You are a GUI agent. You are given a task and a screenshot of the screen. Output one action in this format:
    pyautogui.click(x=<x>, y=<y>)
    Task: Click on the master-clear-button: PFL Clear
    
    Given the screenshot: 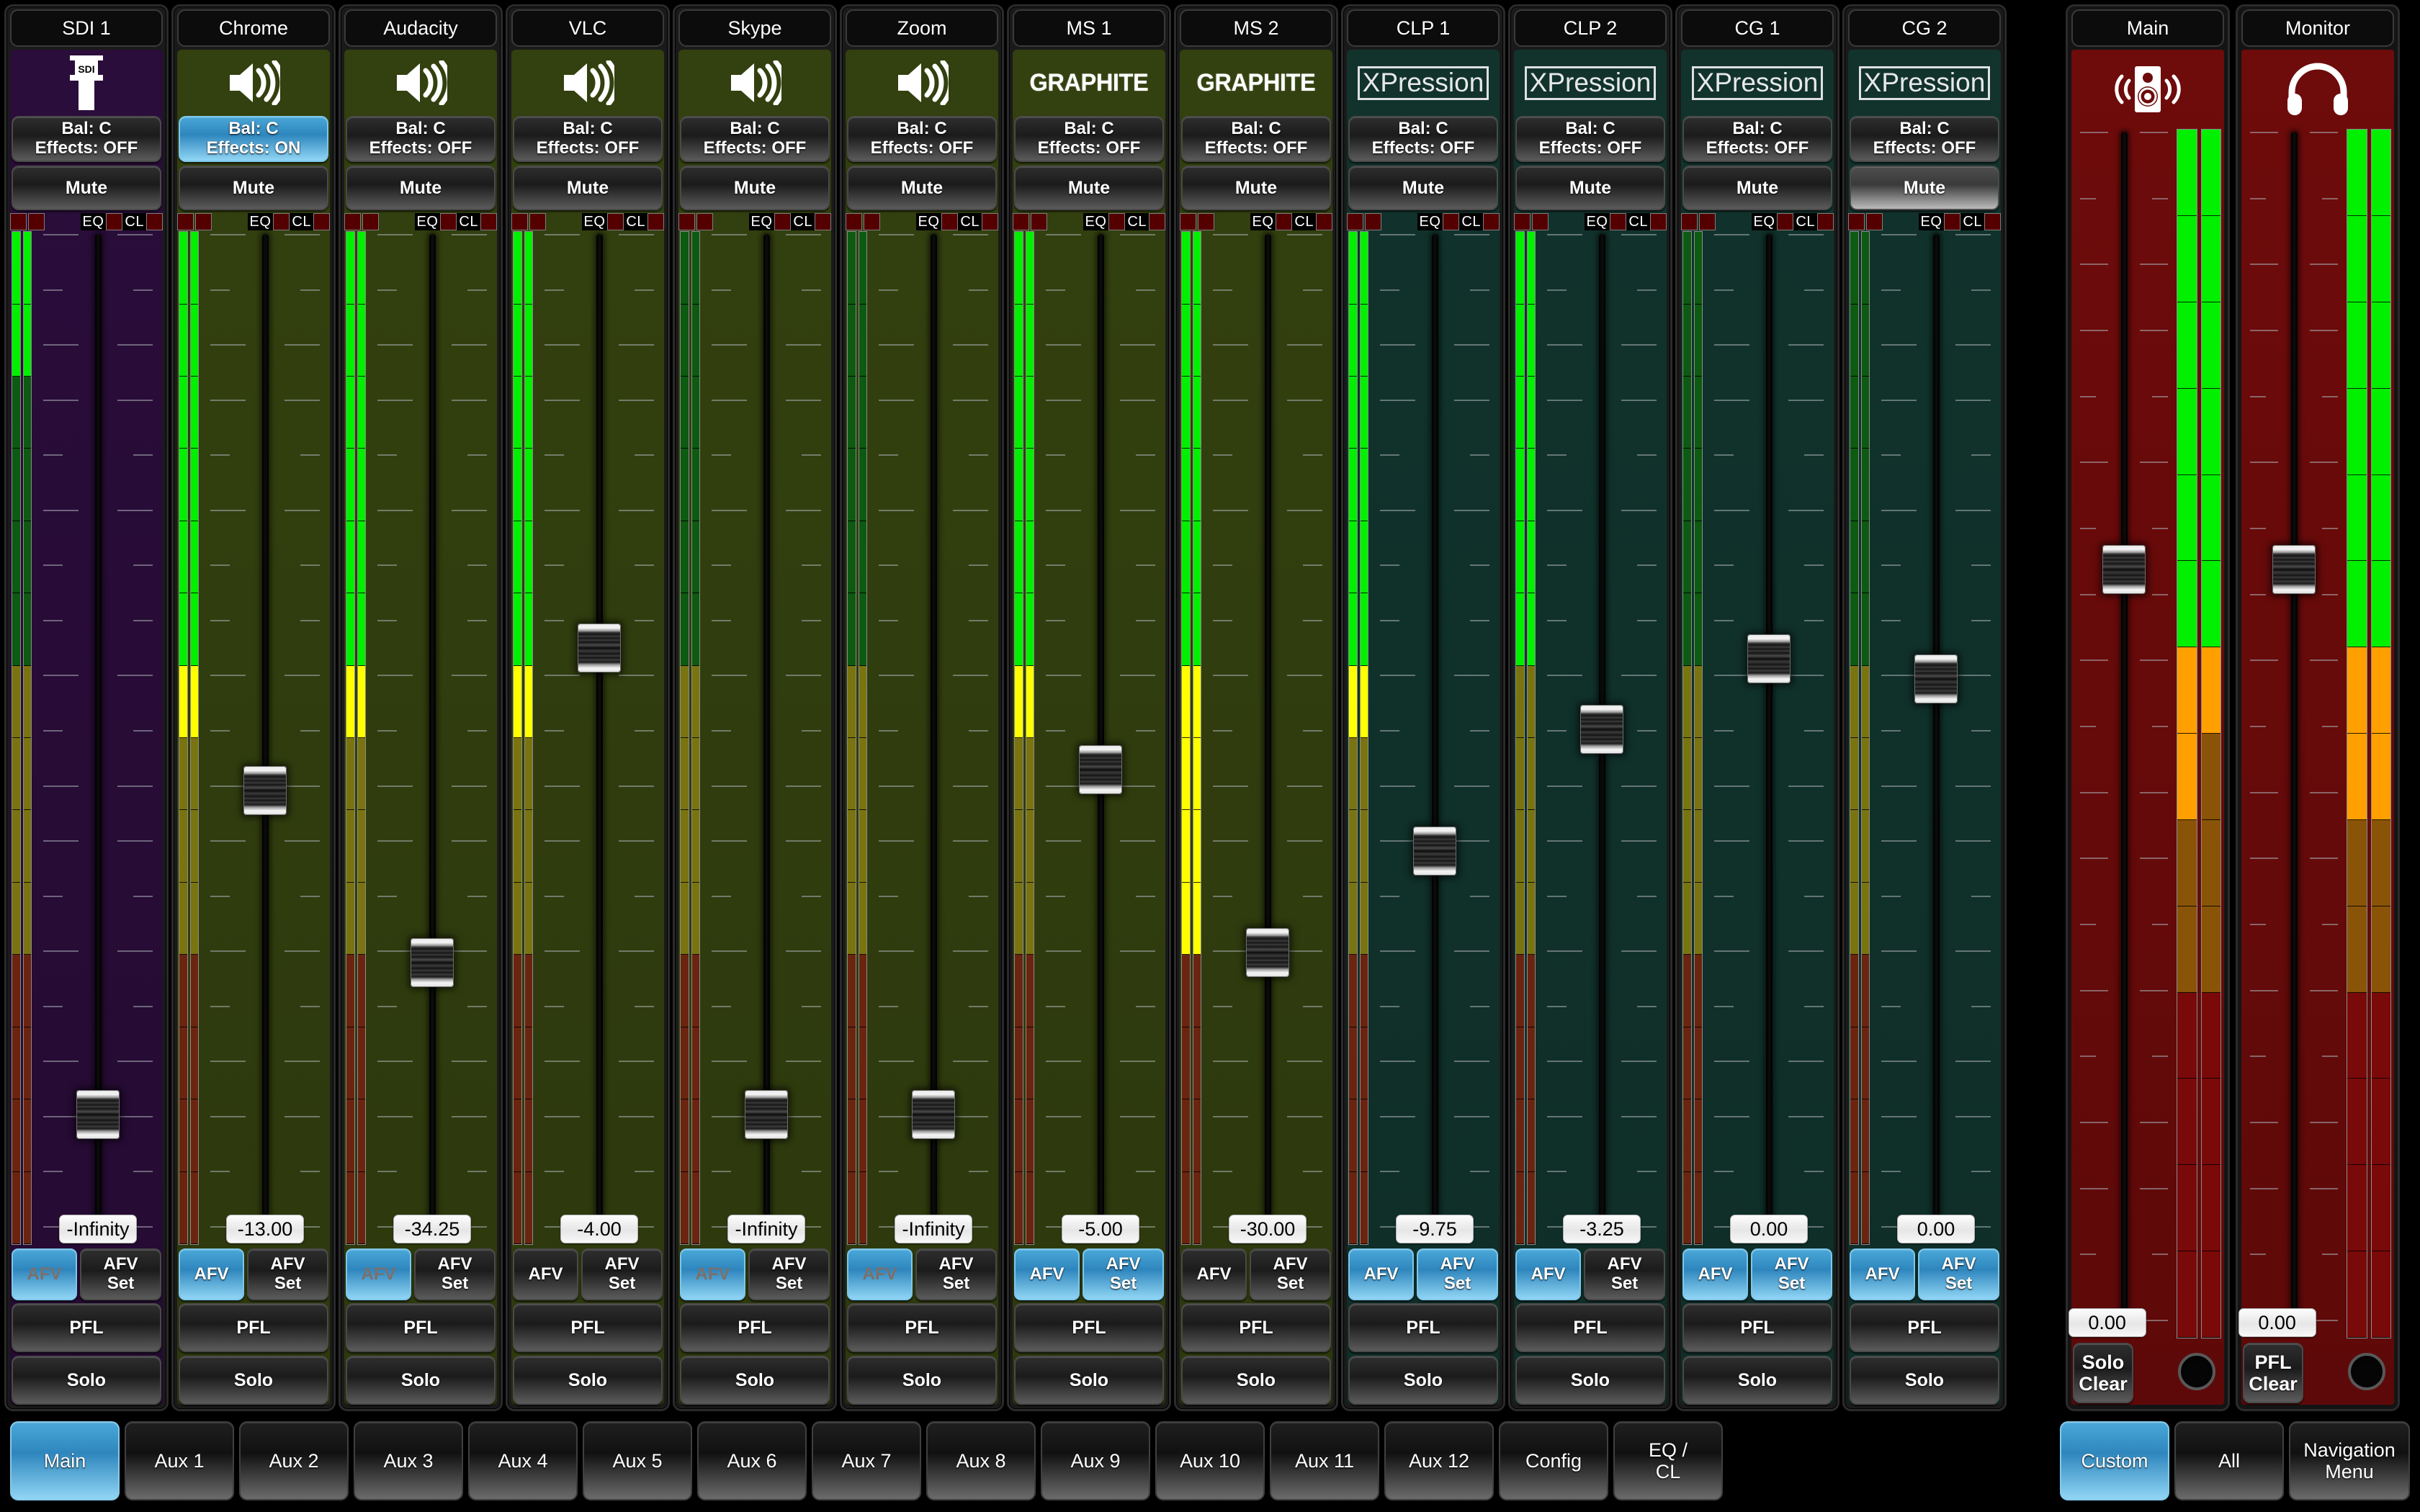 What is the action you would take?
    pyautogui.click(x=2273, y=1373)
    